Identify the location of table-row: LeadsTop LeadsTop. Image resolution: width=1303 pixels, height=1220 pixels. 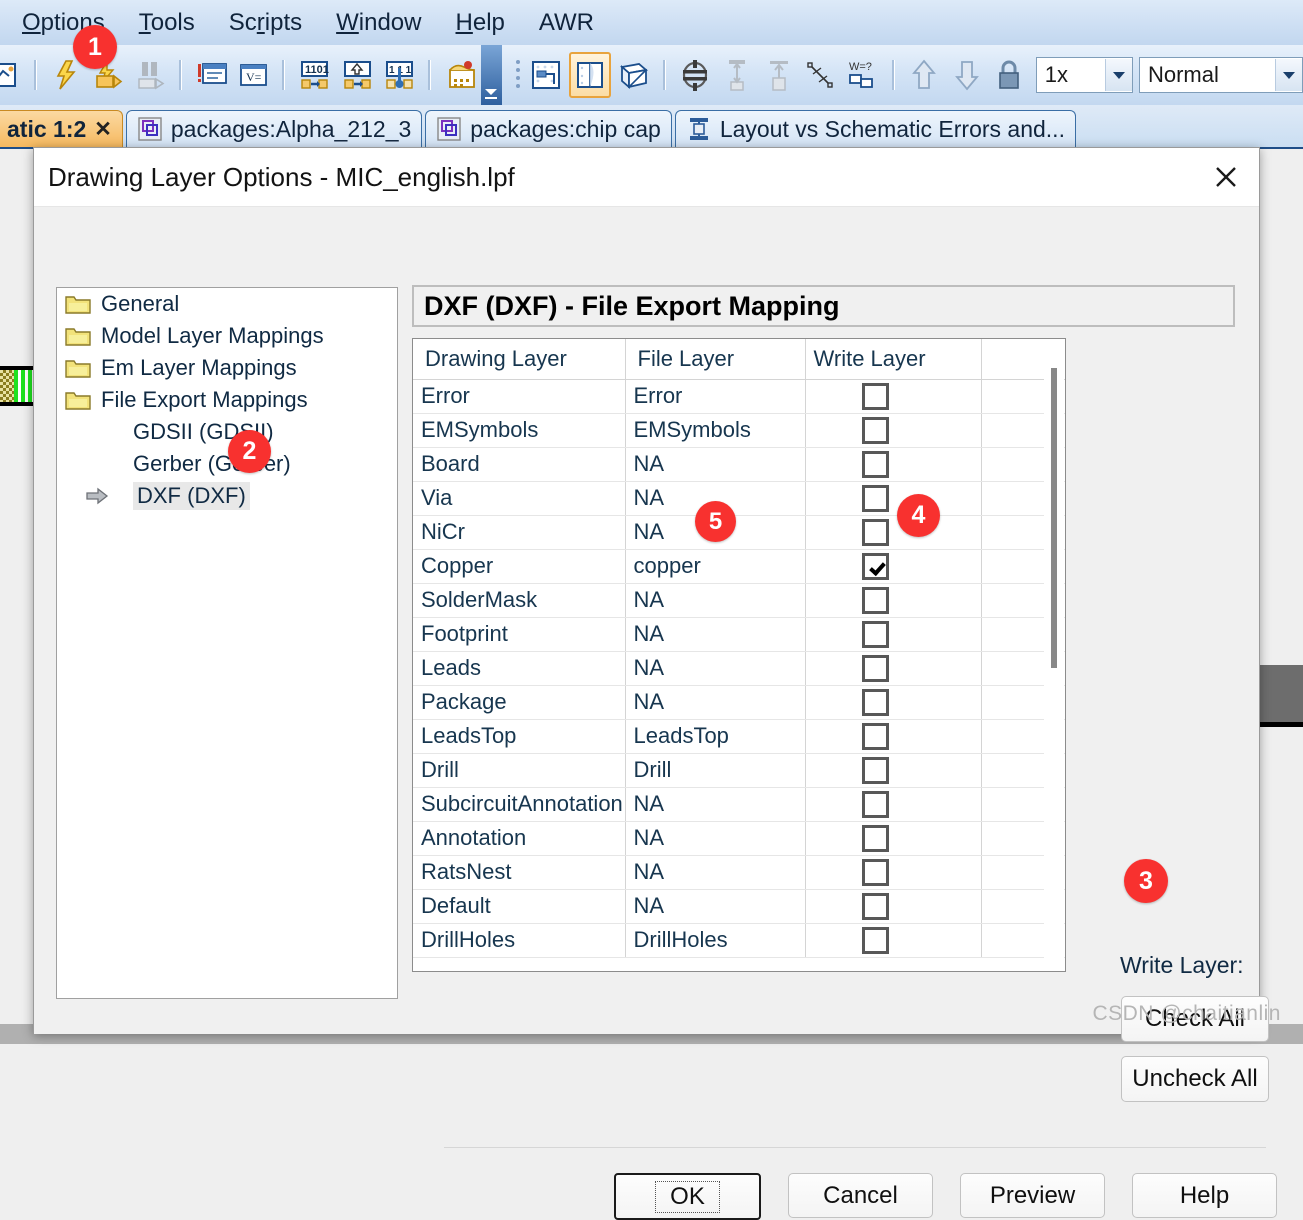
(739, 736).